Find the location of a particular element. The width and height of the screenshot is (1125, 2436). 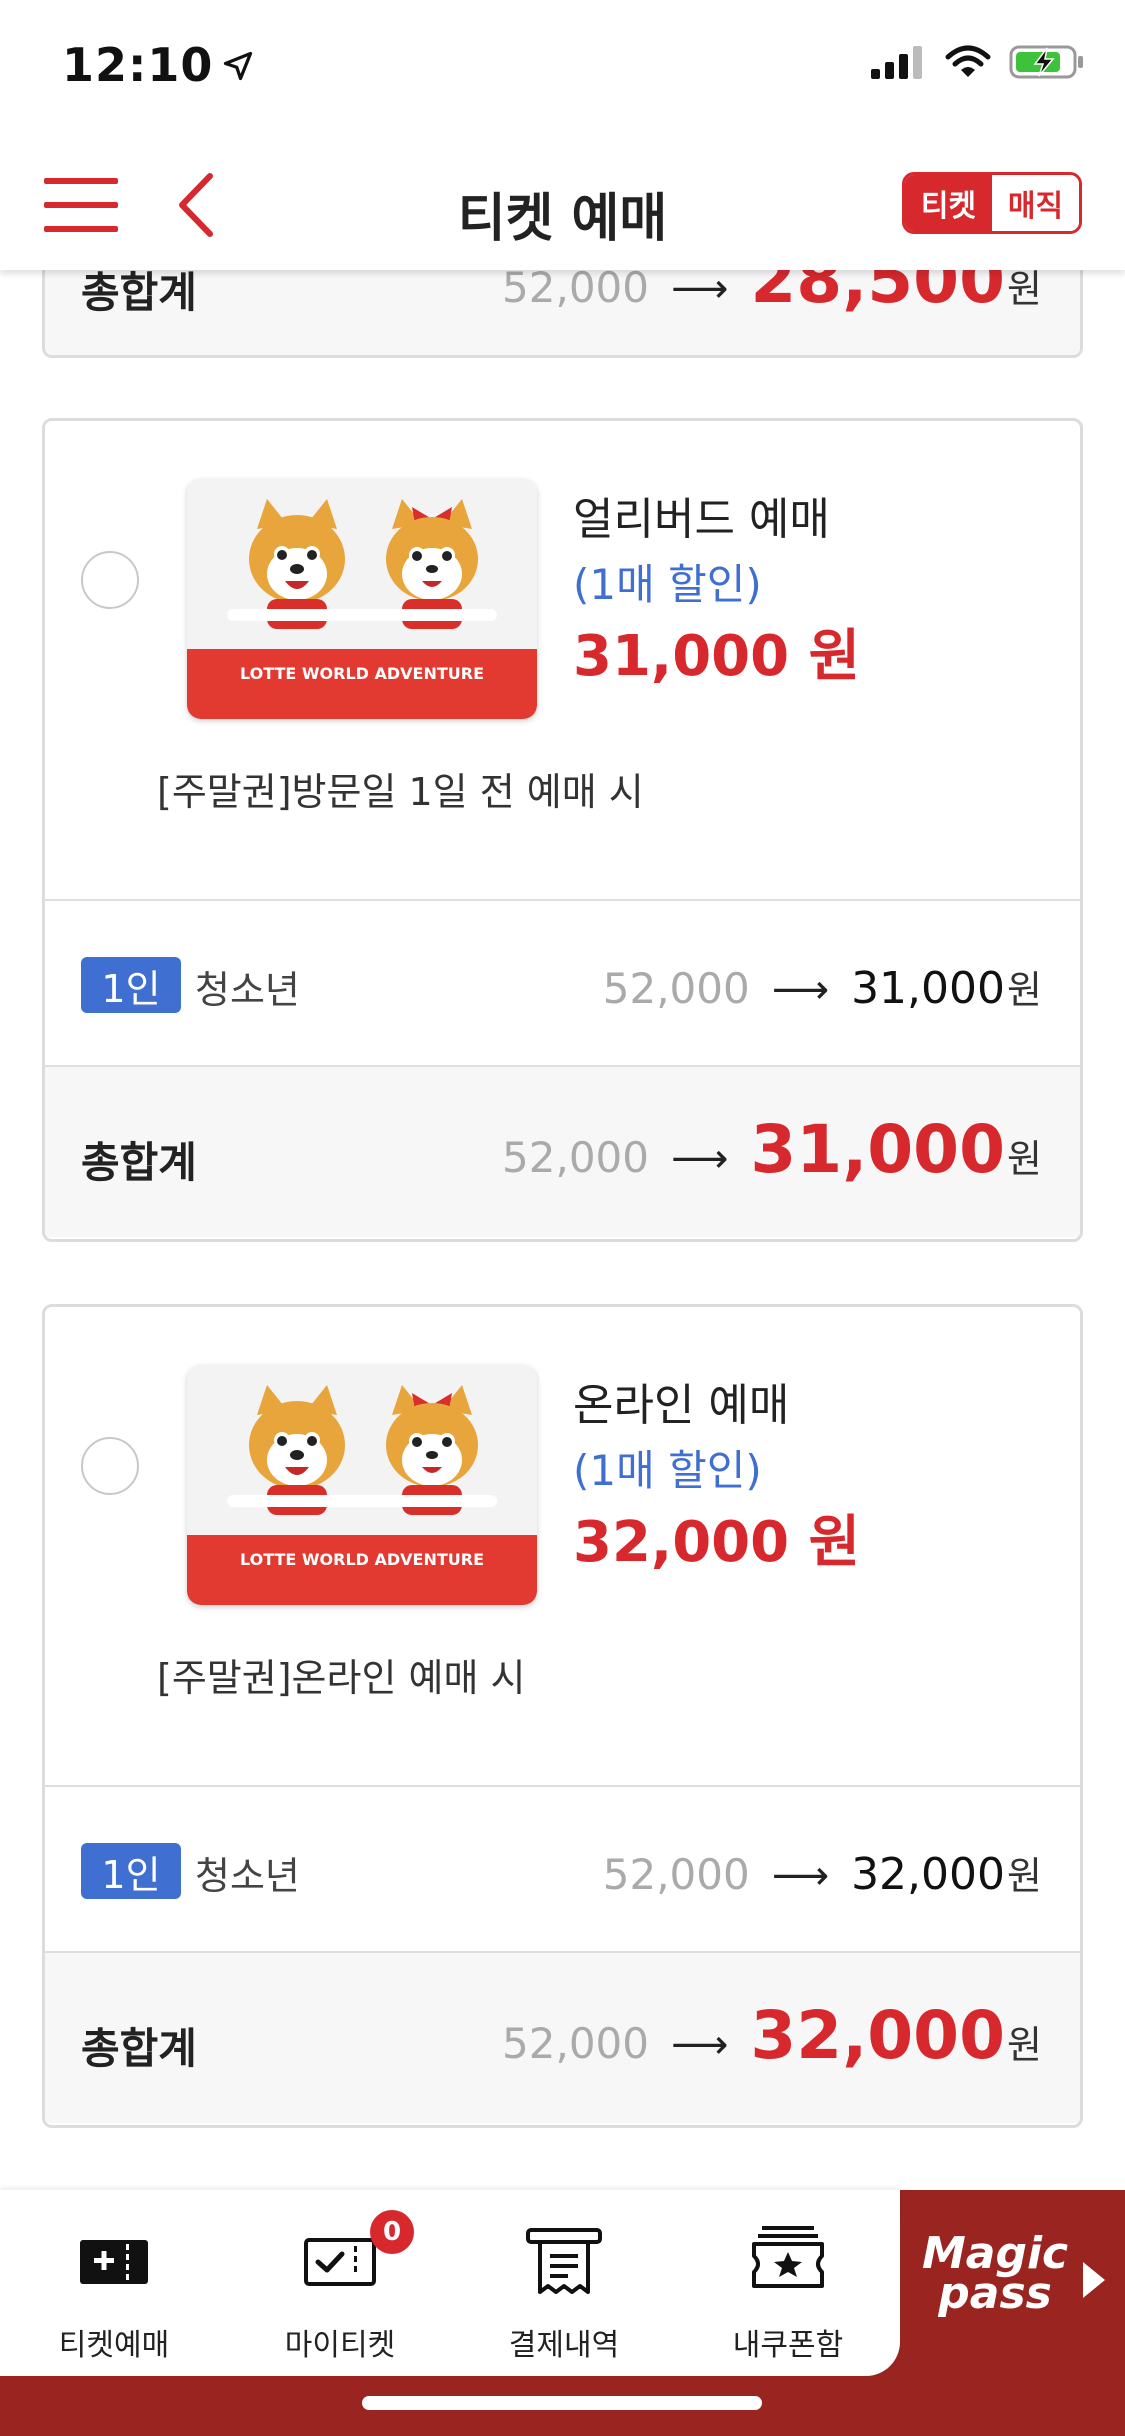

clock-text: 12:10 is located at coordinates (138, 65).